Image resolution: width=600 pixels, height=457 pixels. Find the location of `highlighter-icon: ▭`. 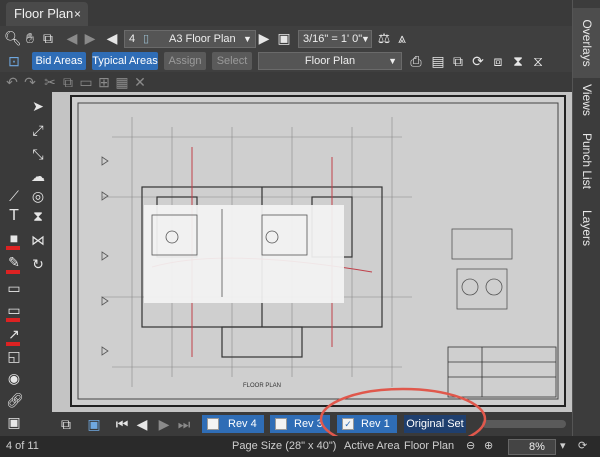

highlighter-icon: ▭ is located at coordinates (14, 288).